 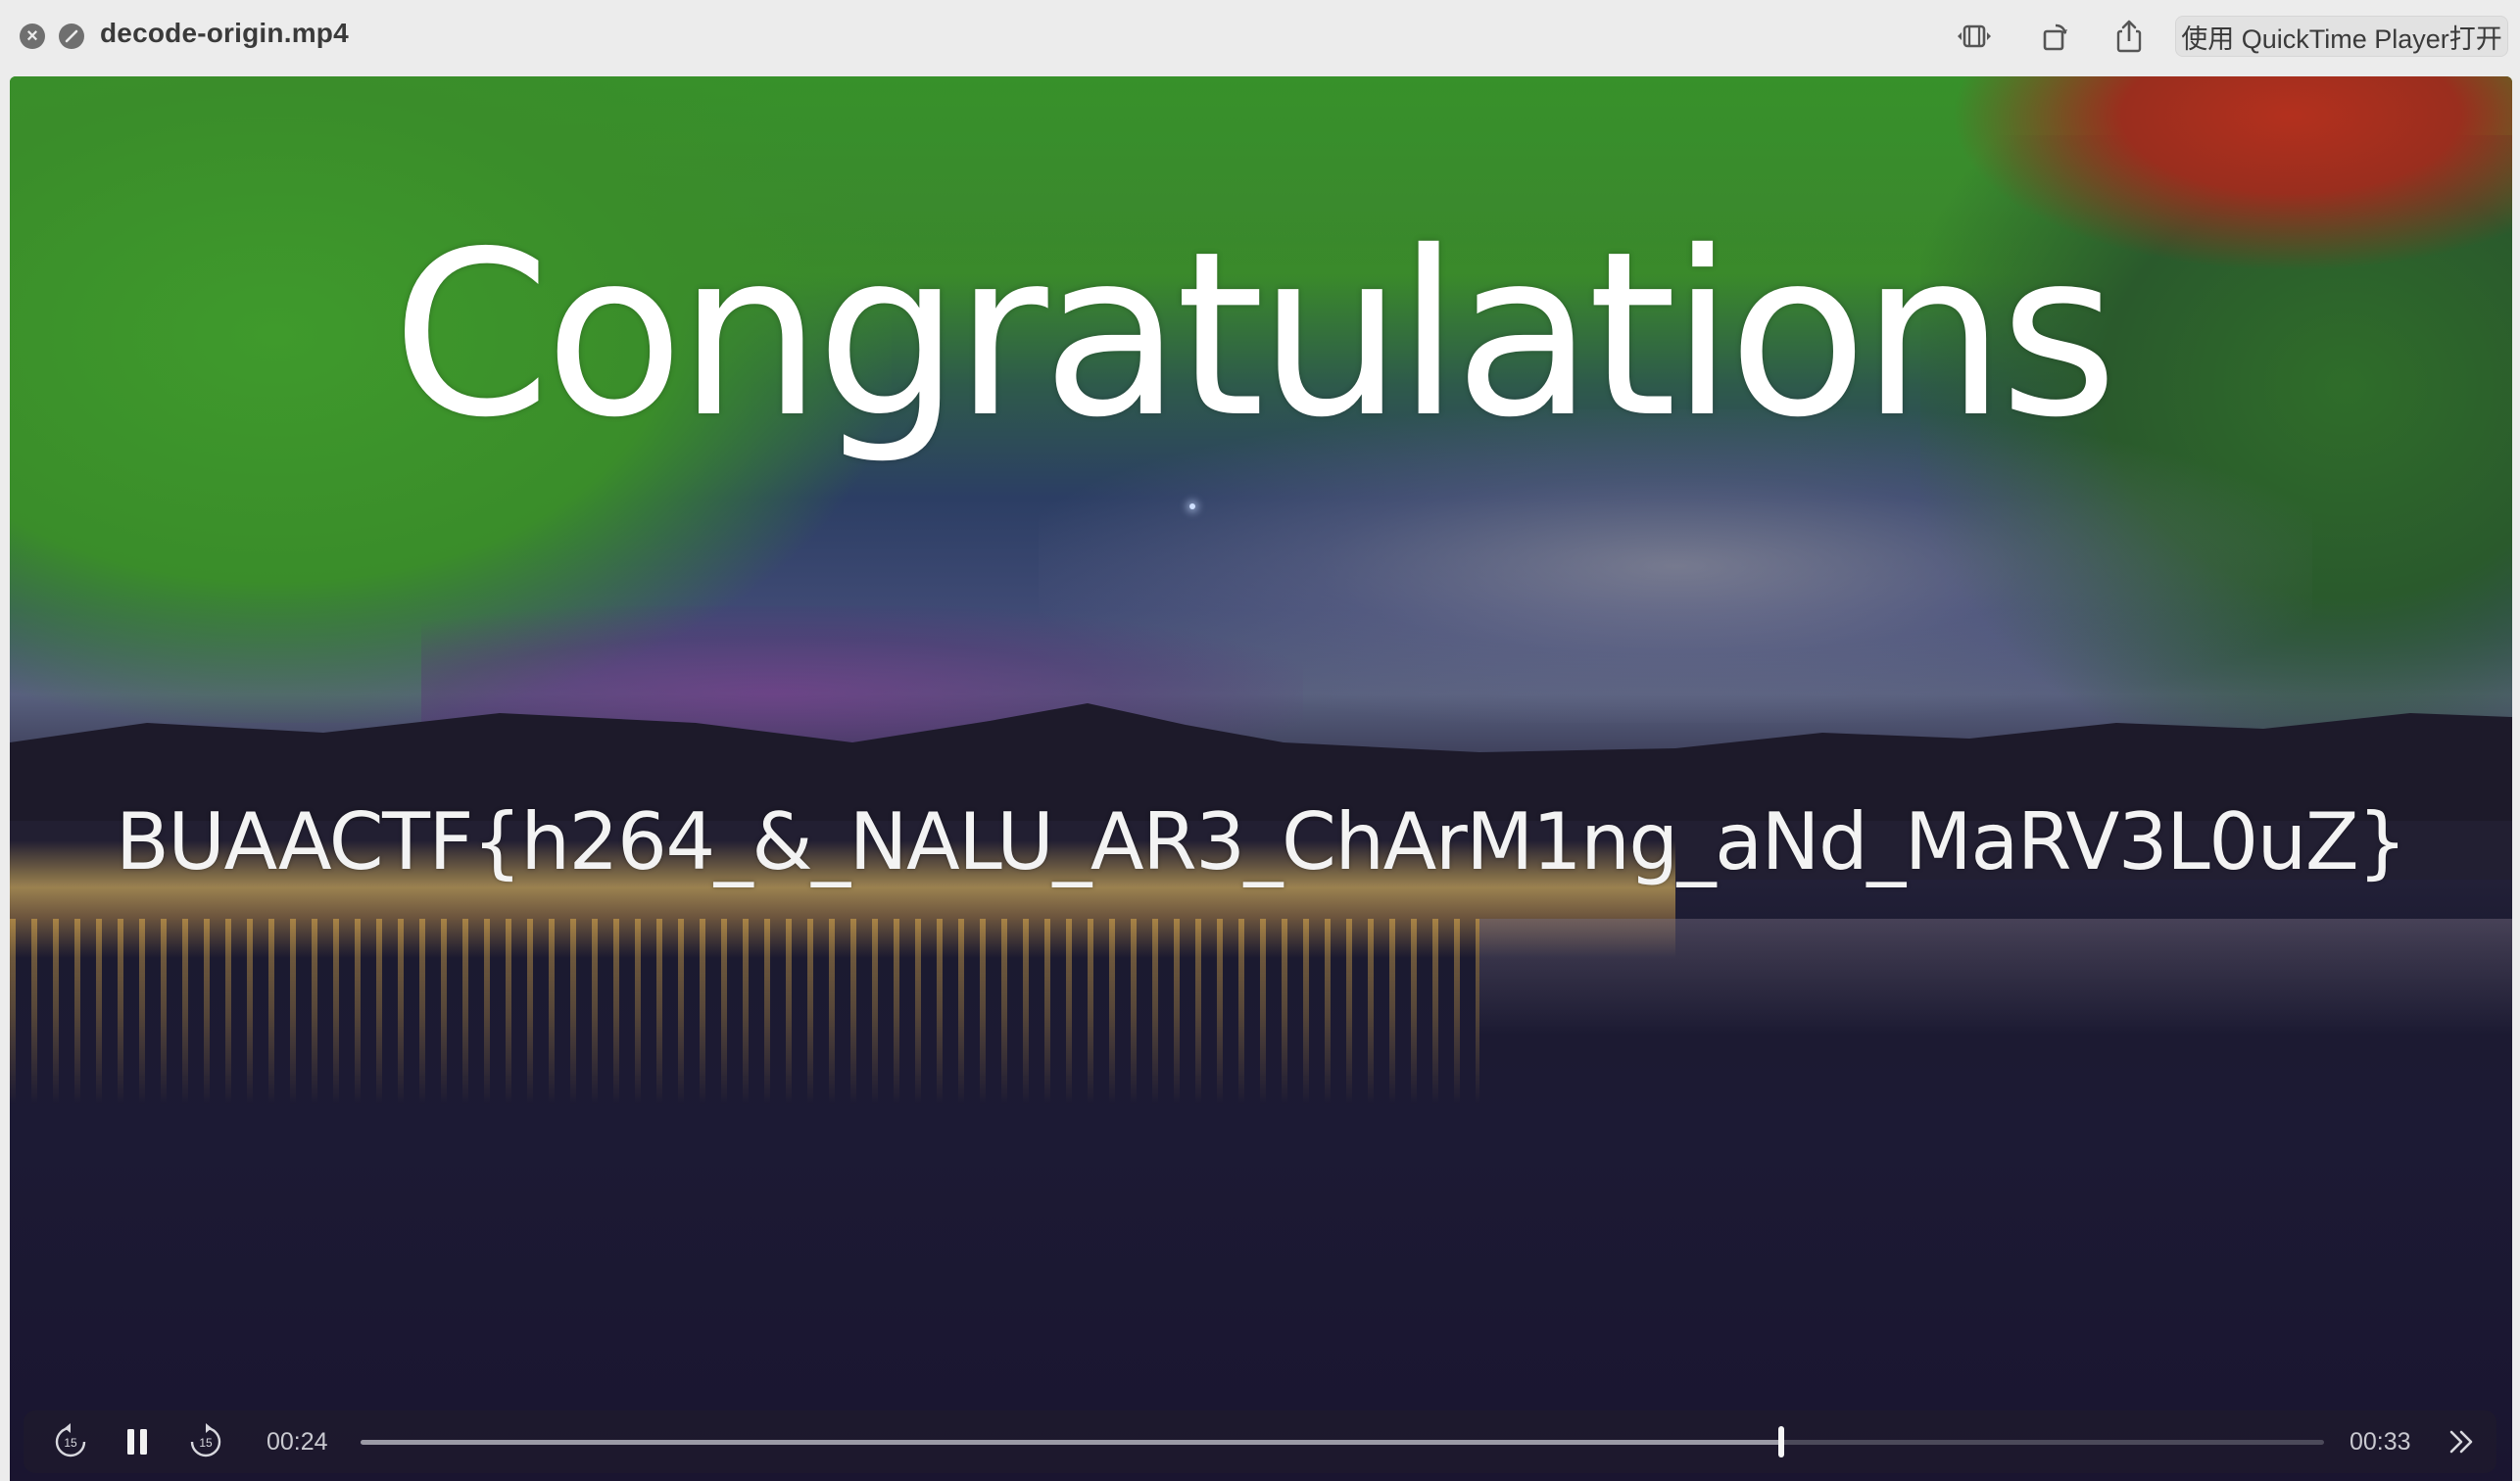 I want to click on close-icon: ×, so click(x=32, y=37).